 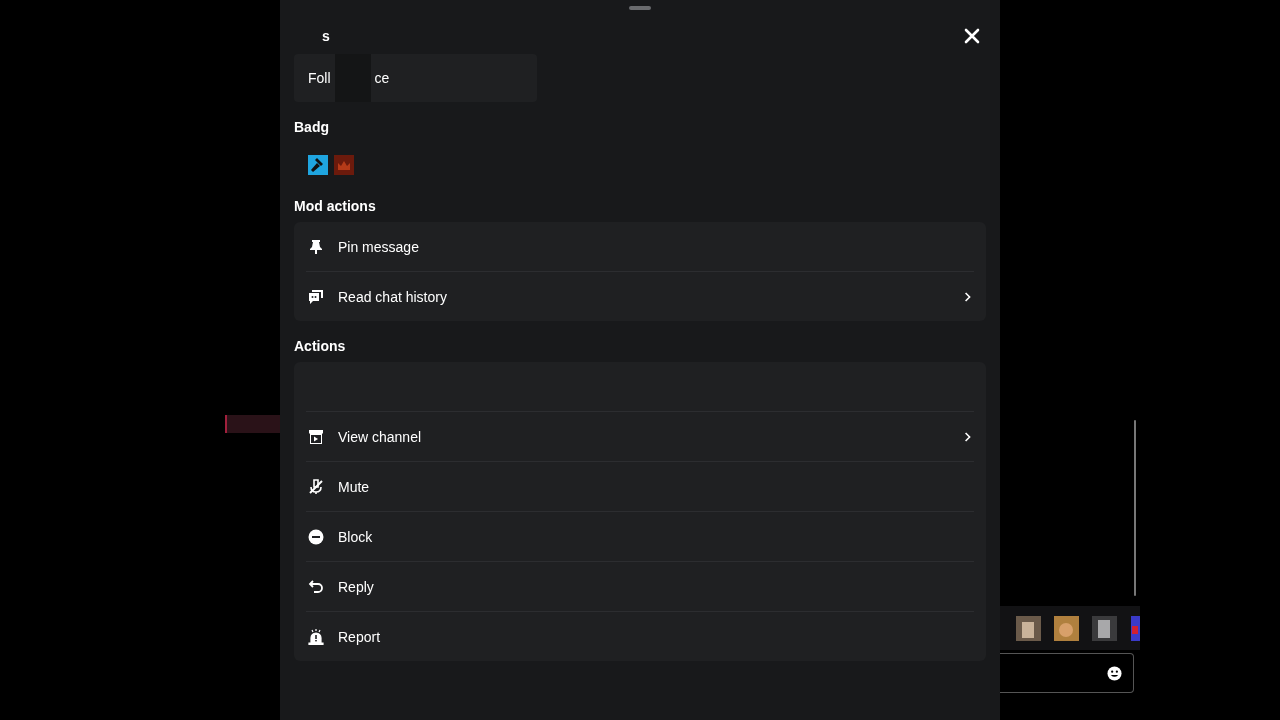 What do you see at coordinates (1067, 673) in the screenshot?
I see `chat-input` at bounding box center [1067, 673].